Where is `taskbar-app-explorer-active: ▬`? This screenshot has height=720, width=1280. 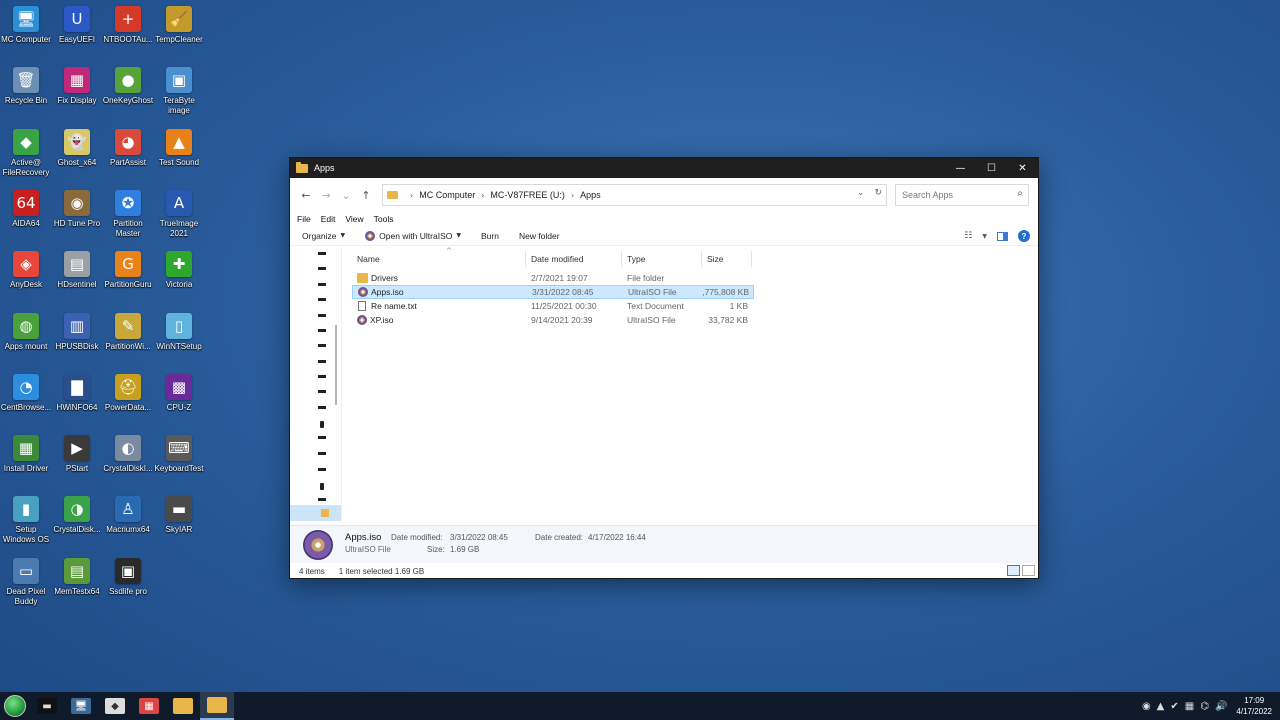 taskbar-app-explorer-active: ▬ is located at coordinates (217, 706).